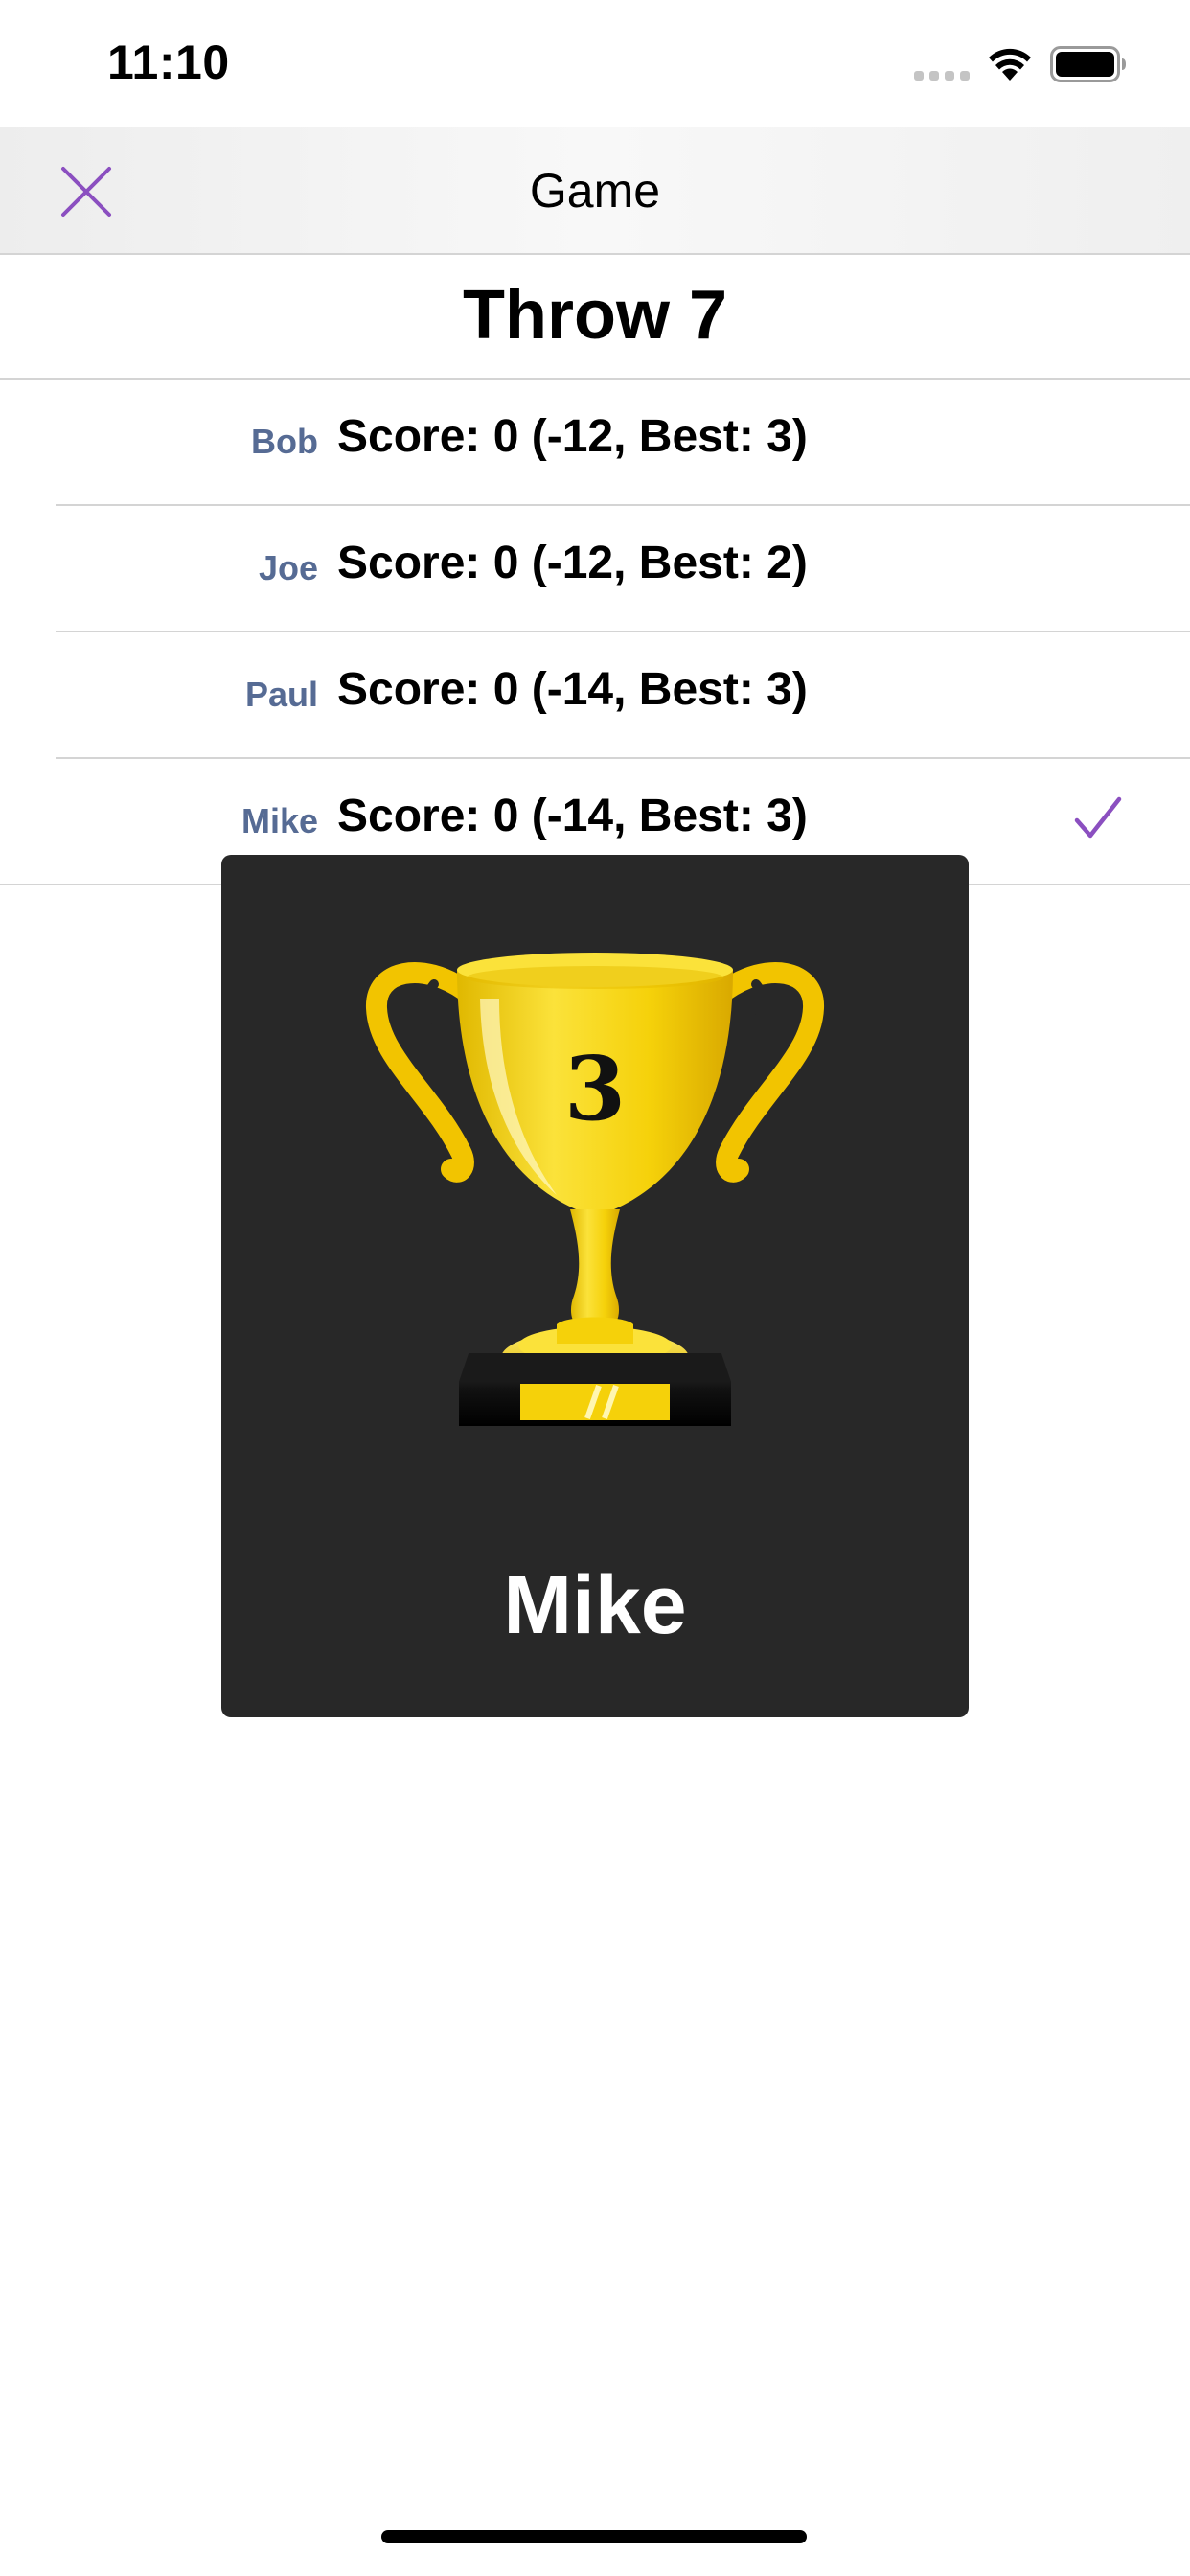 This screenshot has height=2576, width=1190. I want to click on throw-title: Throw 7, so click(594, 315).